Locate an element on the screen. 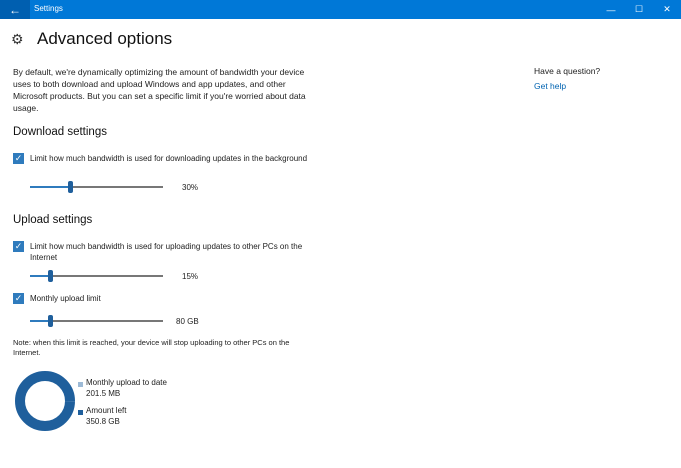 The width and height of the screenshot is (681, 468). legend-uploaded: Monthly upload to date 201.5 MB is located at coordinates (122, 388).